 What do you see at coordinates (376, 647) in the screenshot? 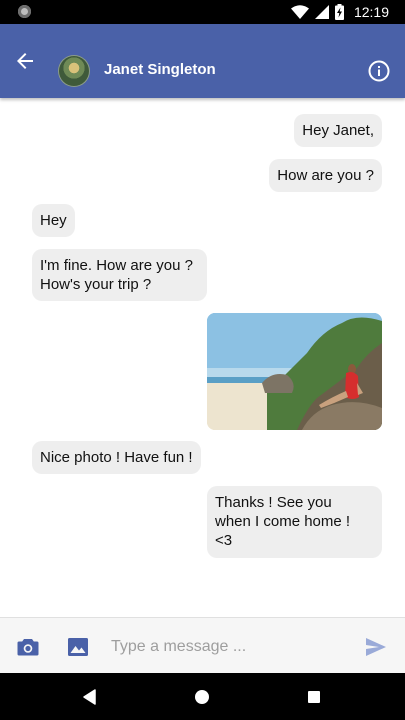
I see `send-icon` at bounding box center [376, 647].